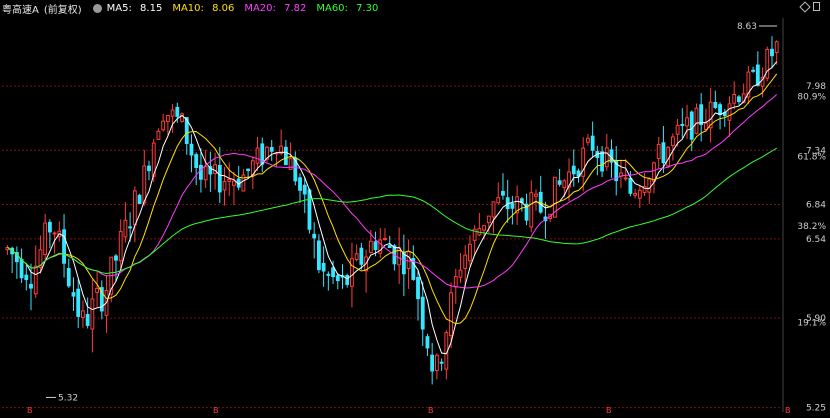  I want to click on window-icon, so click(816, 6).